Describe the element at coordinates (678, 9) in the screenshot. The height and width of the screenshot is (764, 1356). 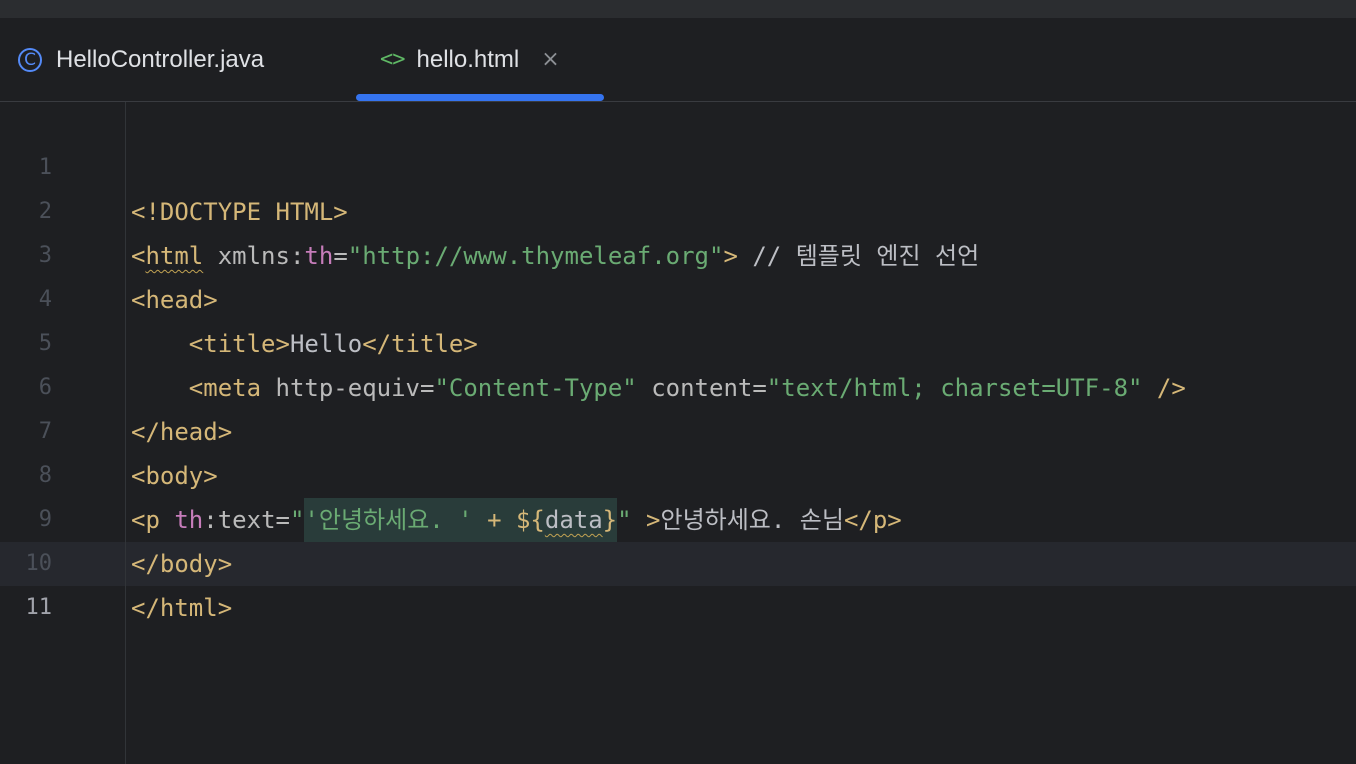
I see `window-top-strip` at that location.